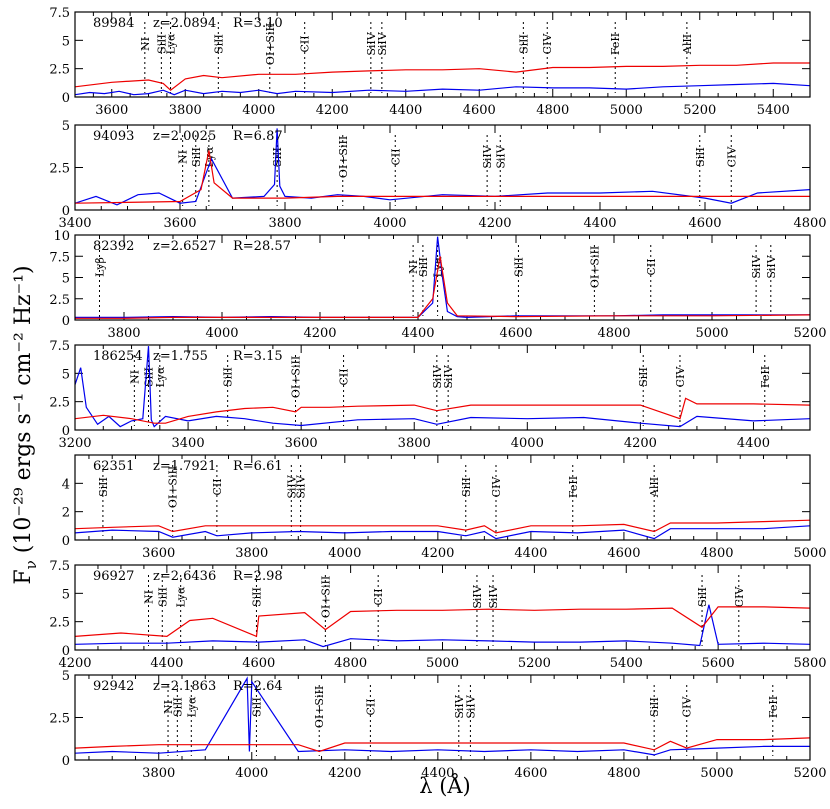  I want to click on y-tick-label: 2, so click(66, 513).